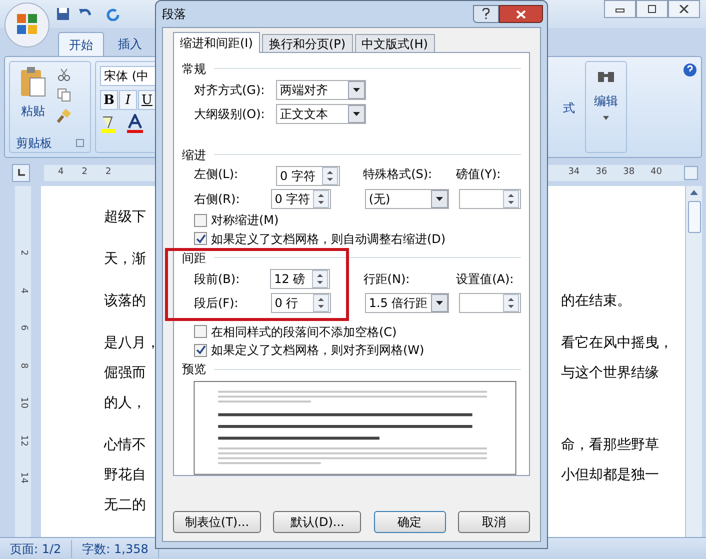  Describe the element at coordinates (300, 279) in the screenshot. I see `spin-field: 12 磅` at that location.